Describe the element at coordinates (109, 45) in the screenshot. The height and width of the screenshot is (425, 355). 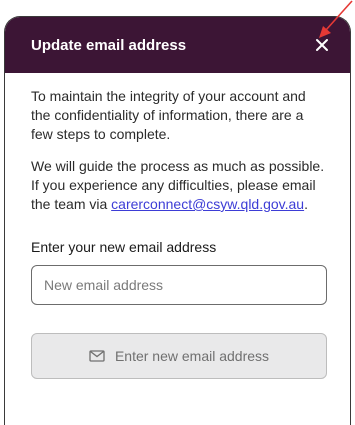
I see `modal-title: Update email address` at that location.